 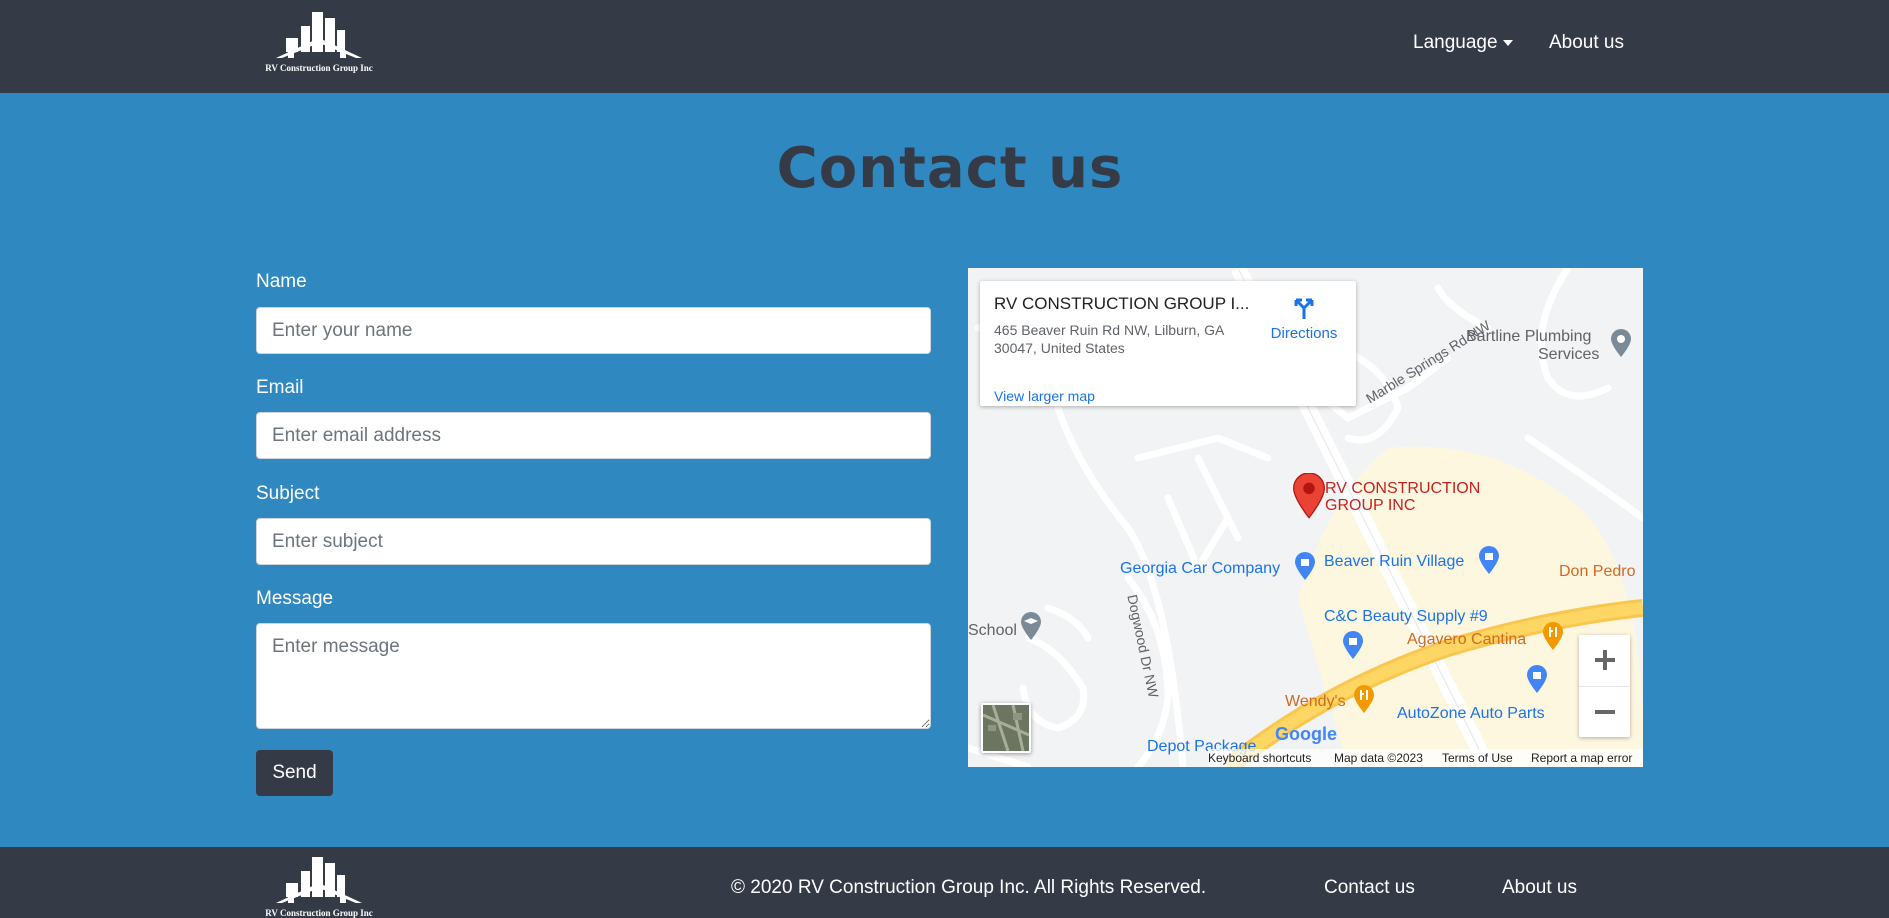 I want to click on map-label-bartline-services: Services, so click(x=1569, y=354).